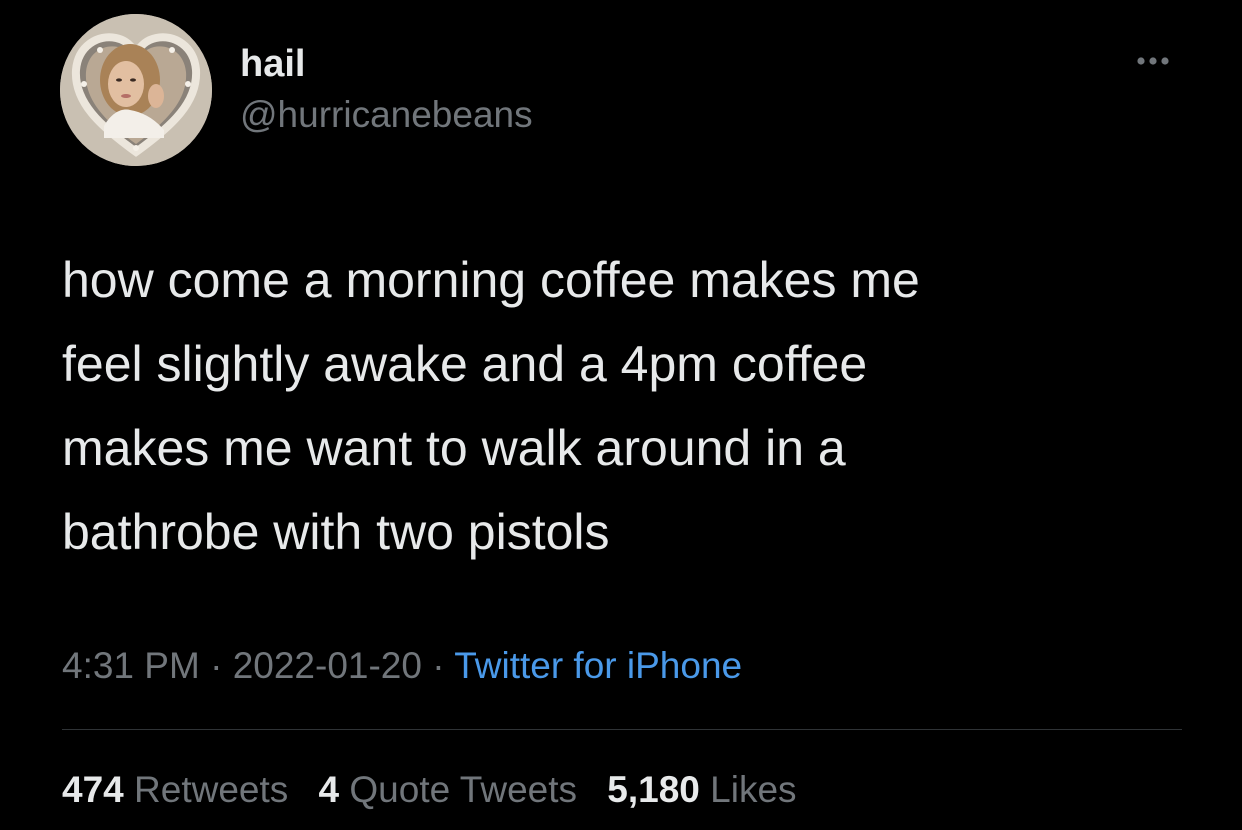 The height and width of the screenshot is (830, 1242). I want to click on tweet-time: 4:31 PM, so click(131, 665).